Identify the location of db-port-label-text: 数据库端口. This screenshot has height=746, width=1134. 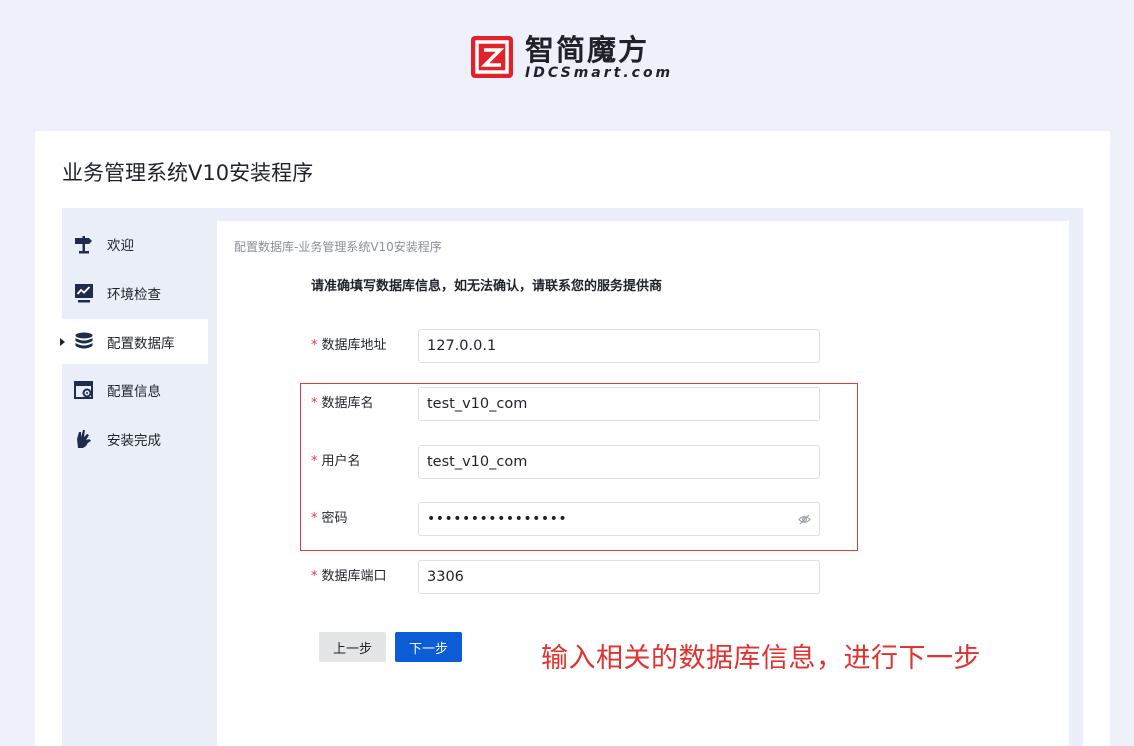
(354, 576).